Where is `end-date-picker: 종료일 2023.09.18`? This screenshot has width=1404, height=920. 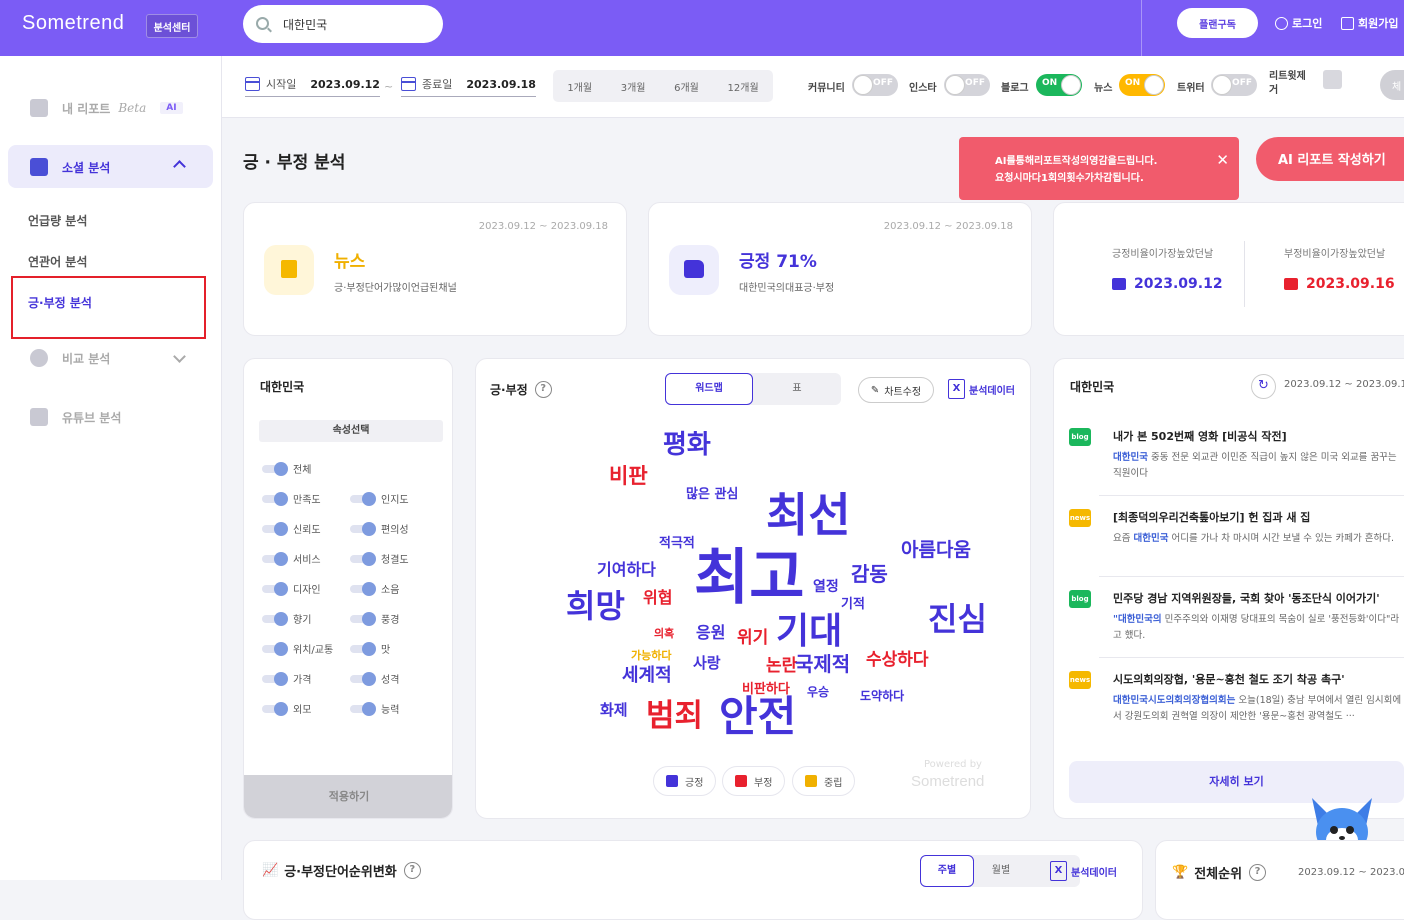 end-date-picker: 종료일 2023.09.18 is located at coordinates (468, 86).